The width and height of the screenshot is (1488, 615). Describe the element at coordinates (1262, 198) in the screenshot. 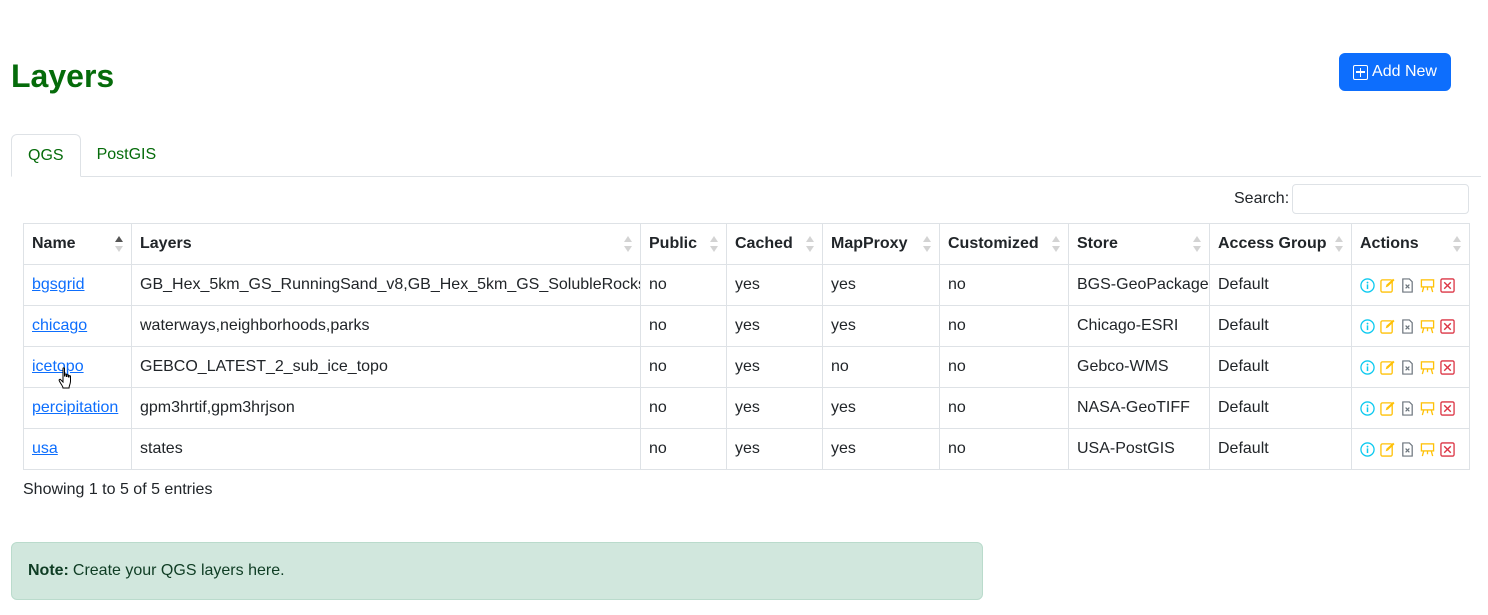

I see `search-label: Search:` at that location.